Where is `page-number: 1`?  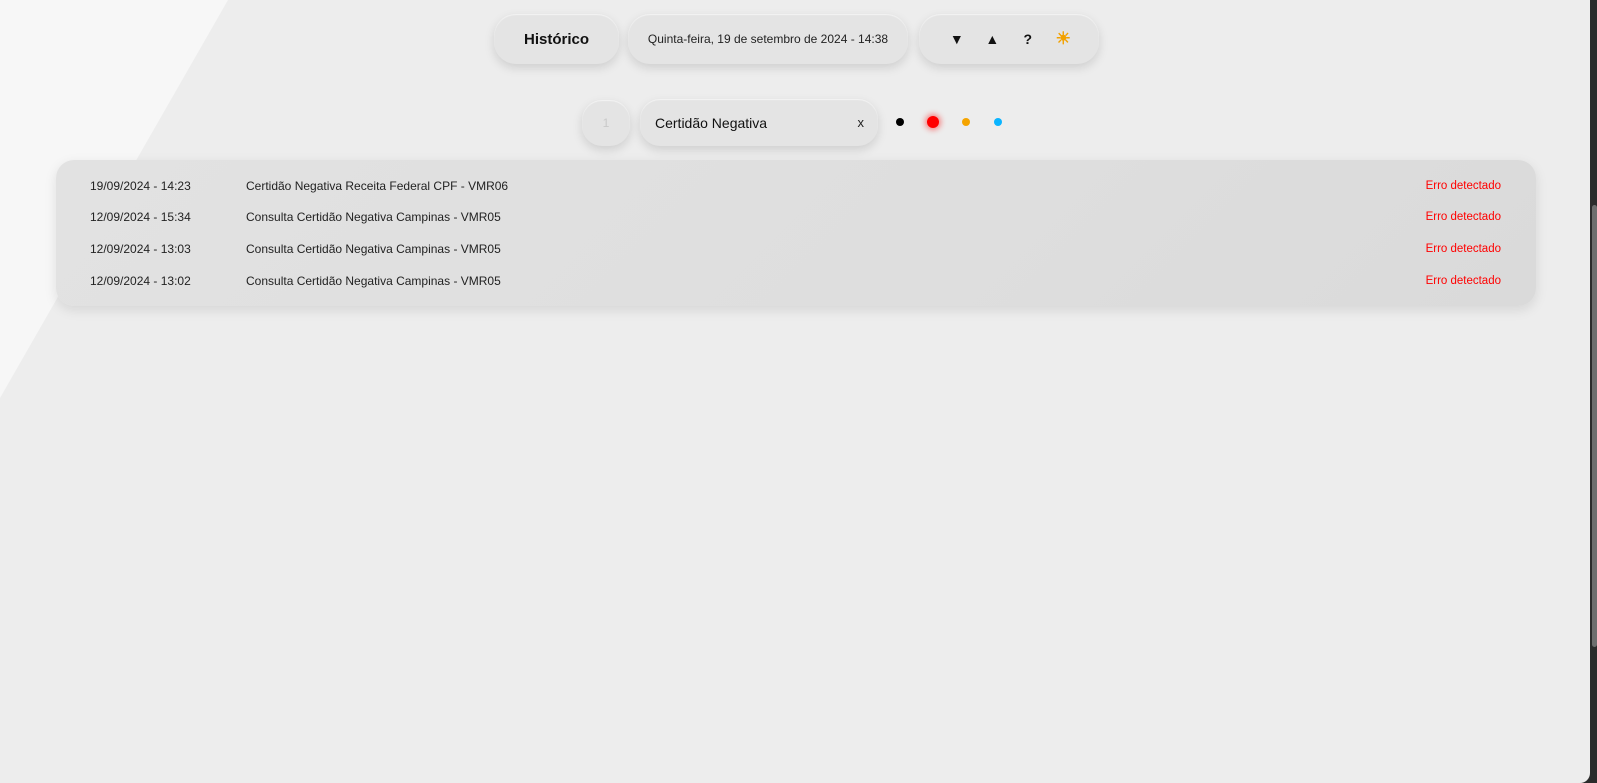 page-number: 1 is located at coordinates (606, 123).